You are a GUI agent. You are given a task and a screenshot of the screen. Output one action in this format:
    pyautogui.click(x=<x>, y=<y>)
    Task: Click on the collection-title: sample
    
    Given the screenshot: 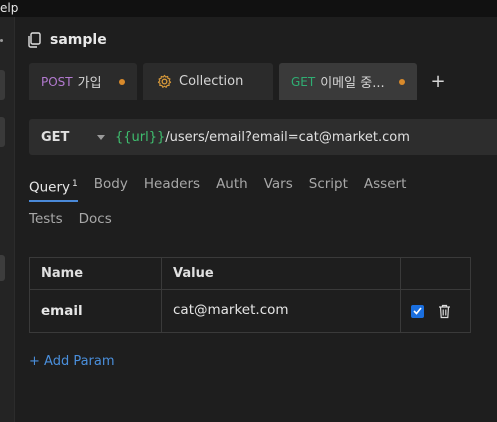 What is the action you would take?
    pyautogui.click(x=78, y=40)
    